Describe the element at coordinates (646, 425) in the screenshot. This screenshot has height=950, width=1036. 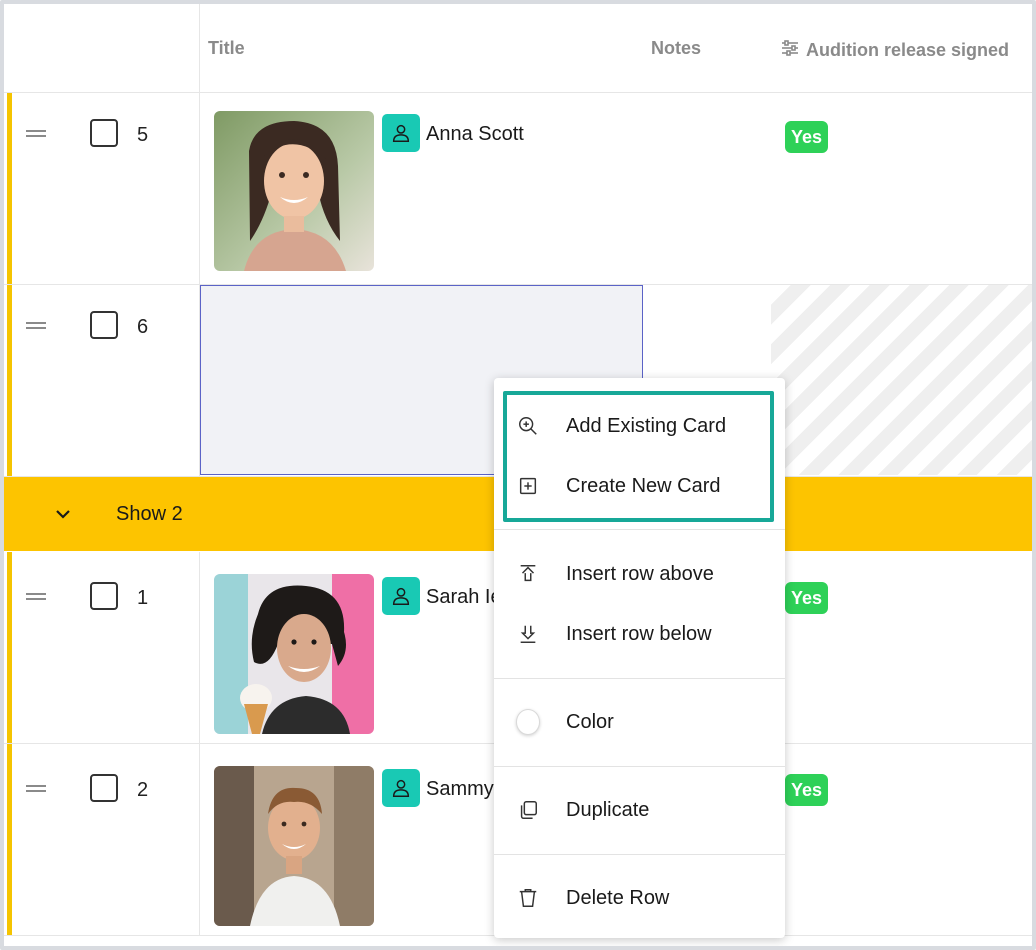
I see `menu-item-label: Add Existing Card` at that location.